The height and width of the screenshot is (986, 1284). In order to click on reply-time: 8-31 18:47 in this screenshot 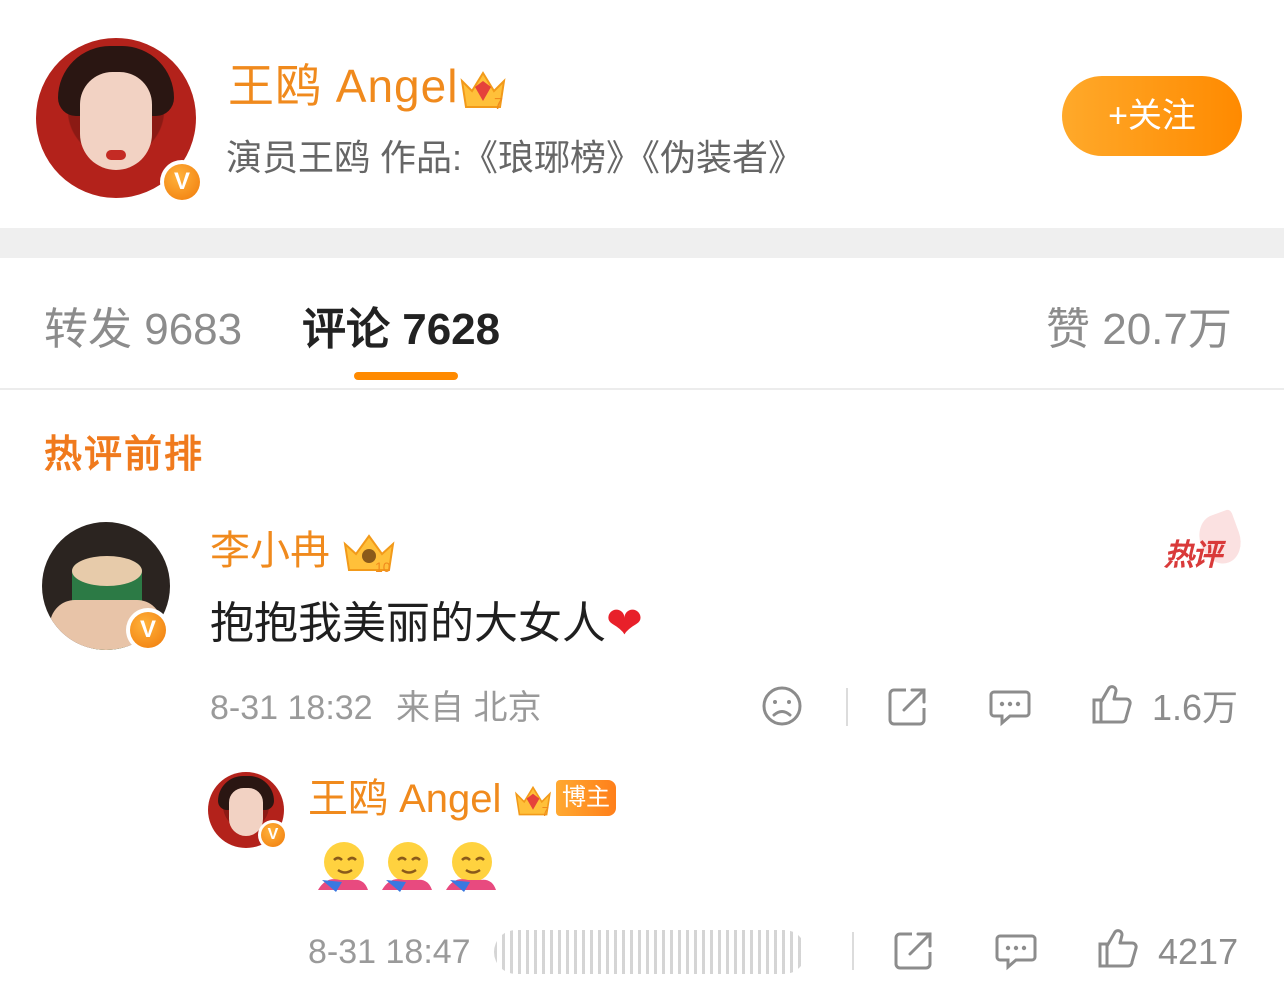, I will do `click(389, 952)`.